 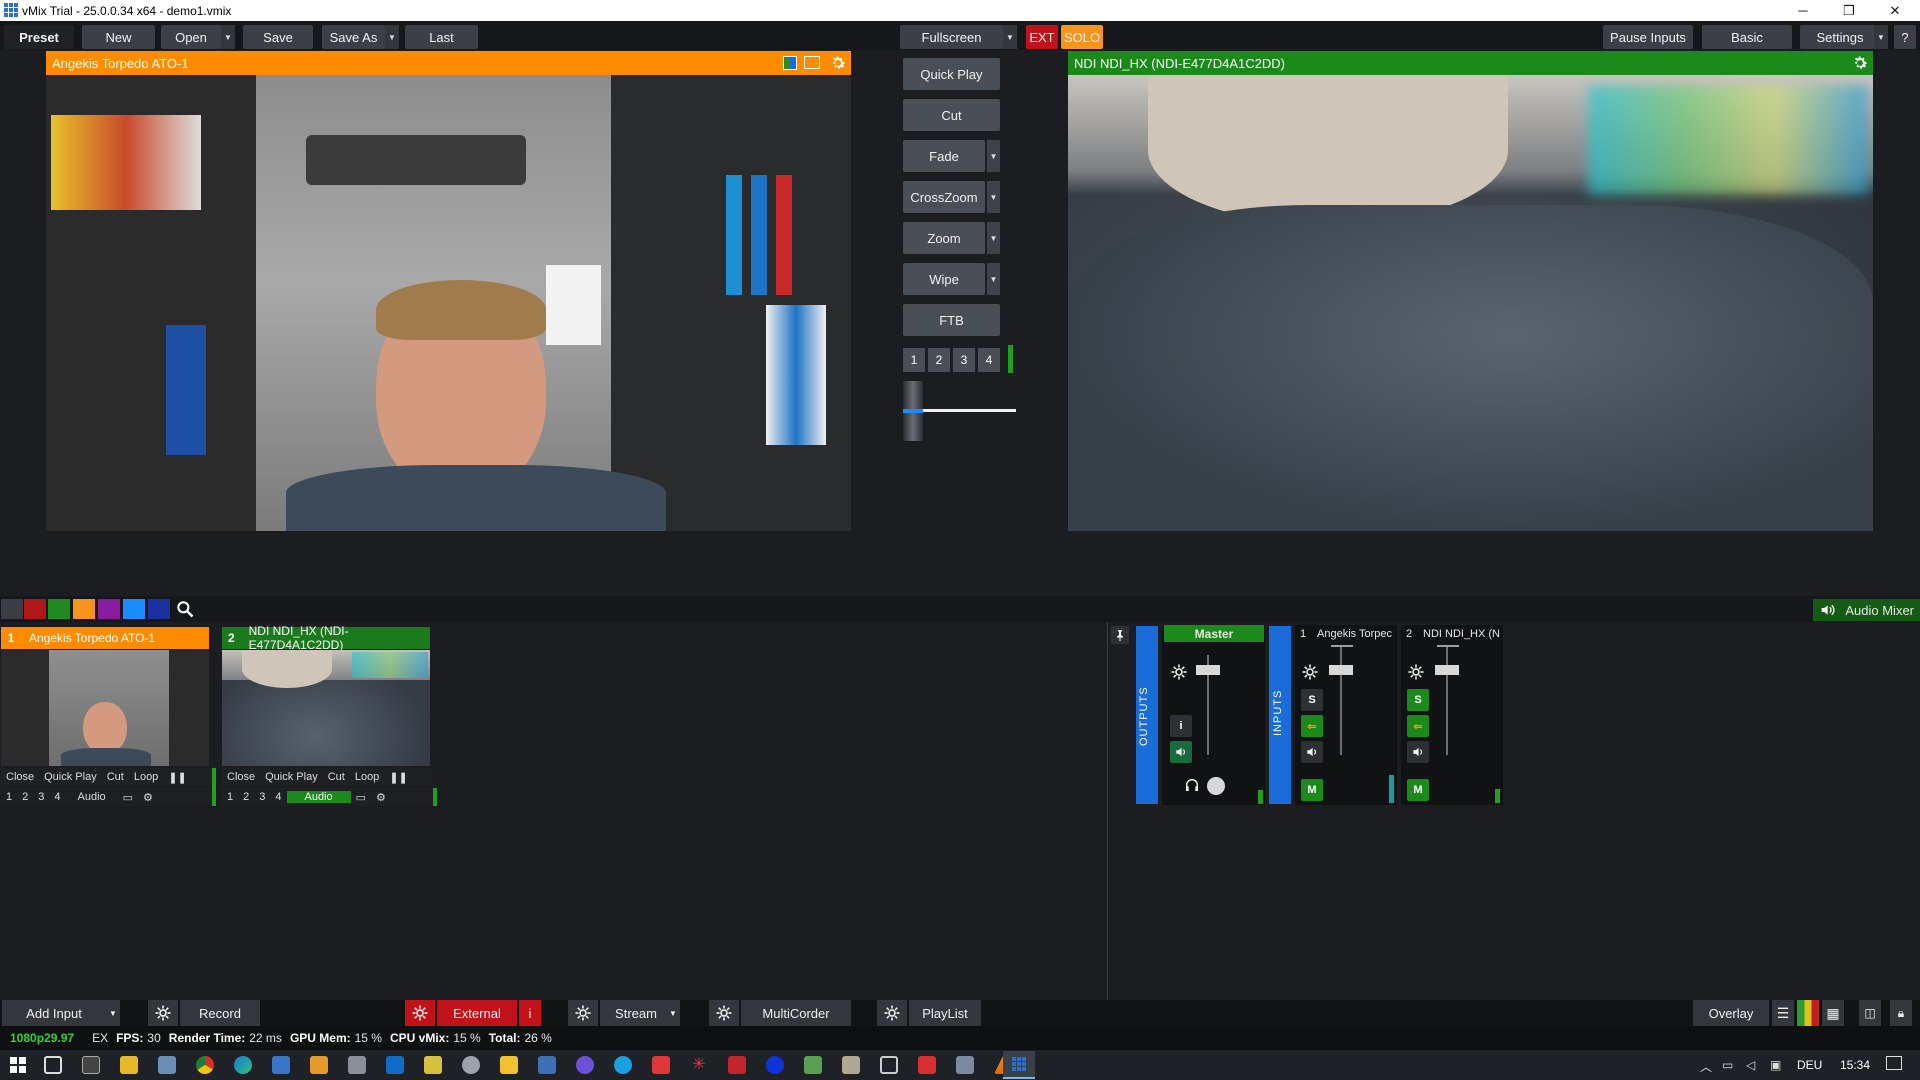 I want to click on grid-view-icon: ▦, so click(x=1833, y=1013).